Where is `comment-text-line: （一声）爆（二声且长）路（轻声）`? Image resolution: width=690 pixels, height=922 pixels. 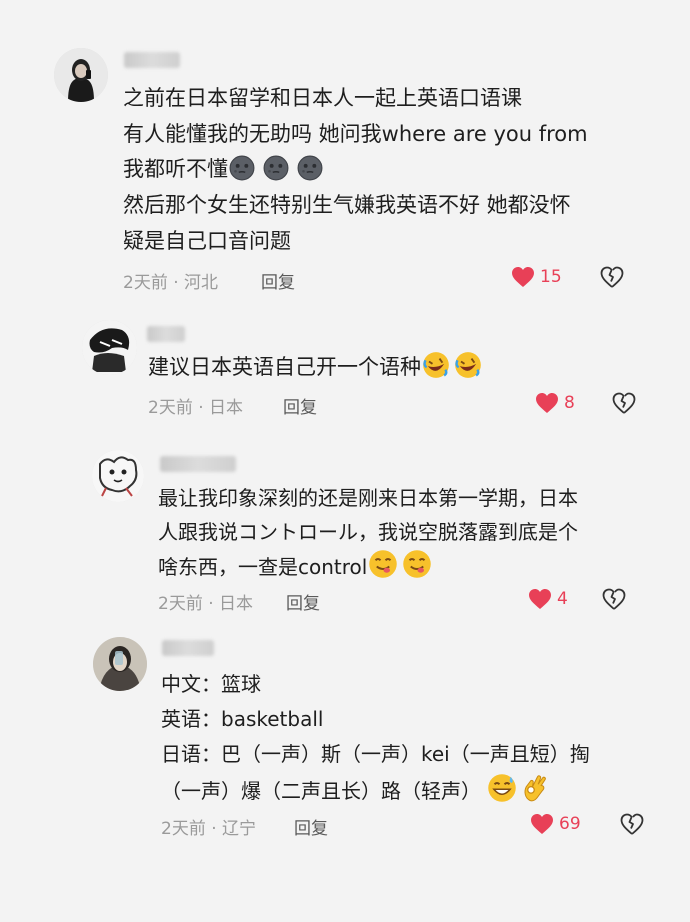
comment-text-line: （一声）爆（二声且长）路（轻声） is located at coordinates (355, 791).